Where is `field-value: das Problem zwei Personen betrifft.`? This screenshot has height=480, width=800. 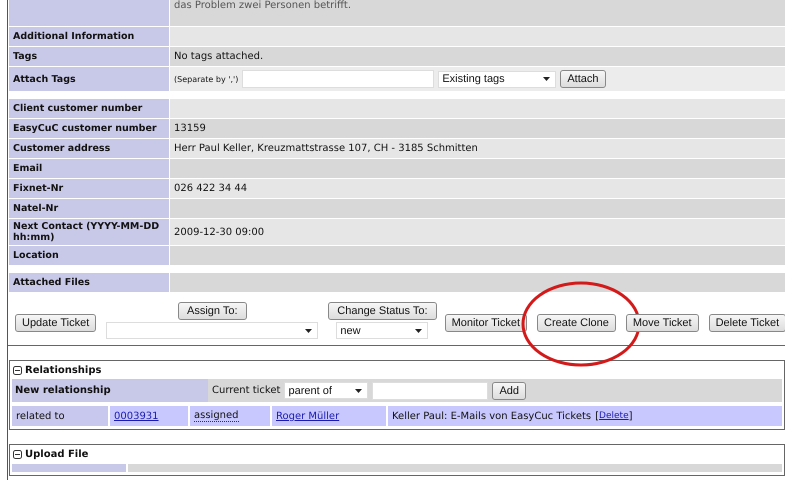
field-value: das Problem zwei Personen betrifft. is located at coordinates (477, 13).